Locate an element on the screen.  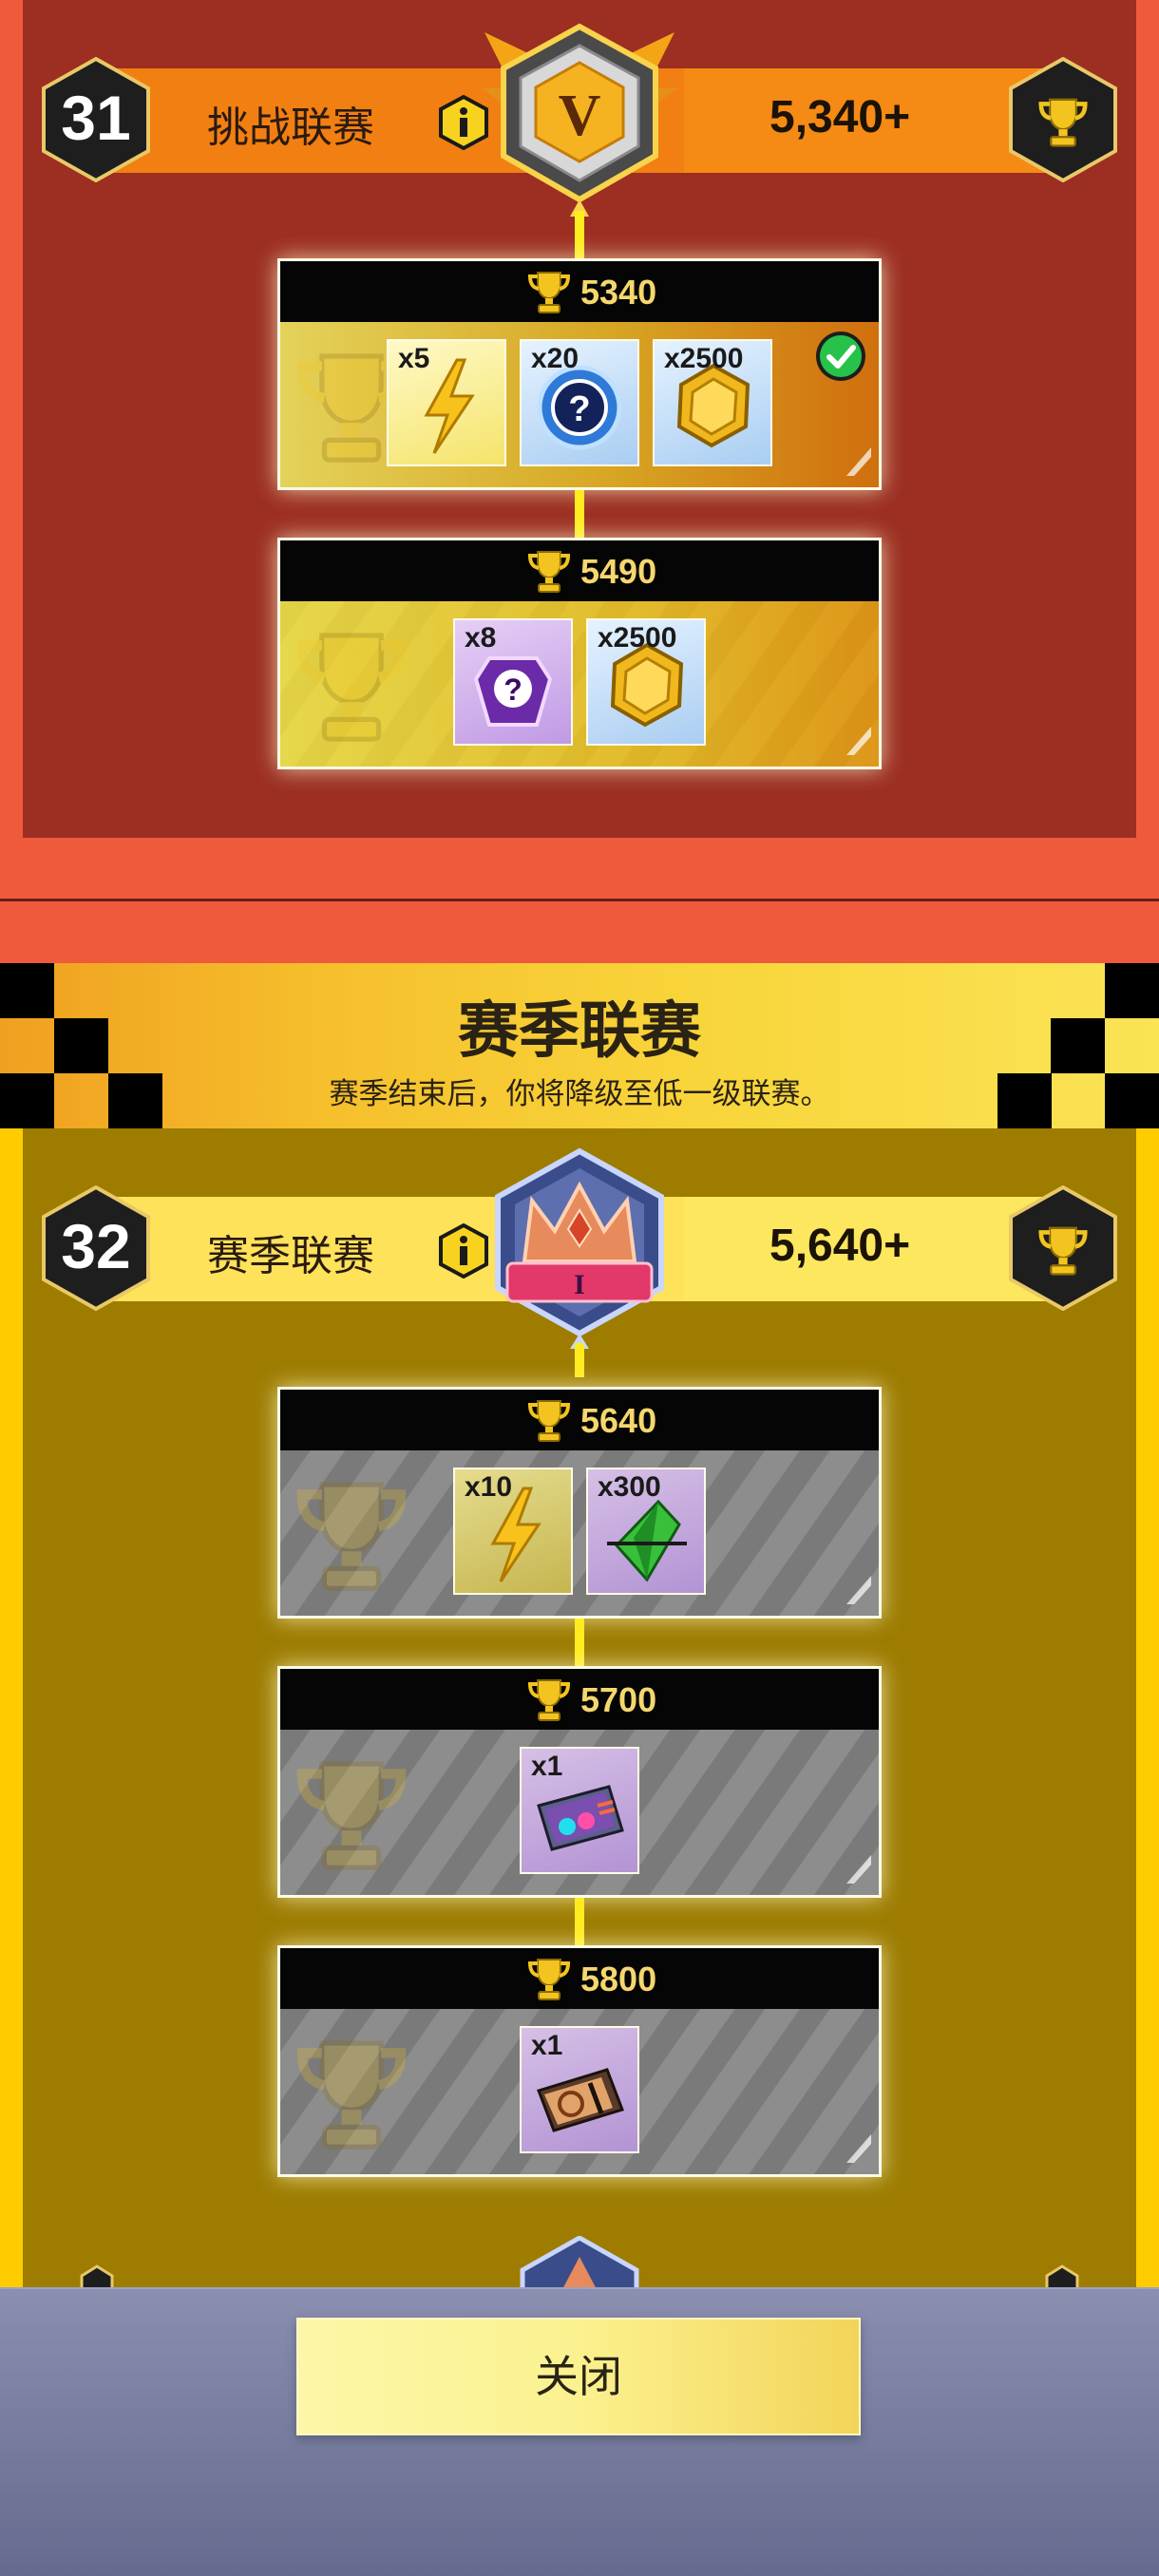
banner-title: 赛季联赛 is located at coordinates (579, 1031).